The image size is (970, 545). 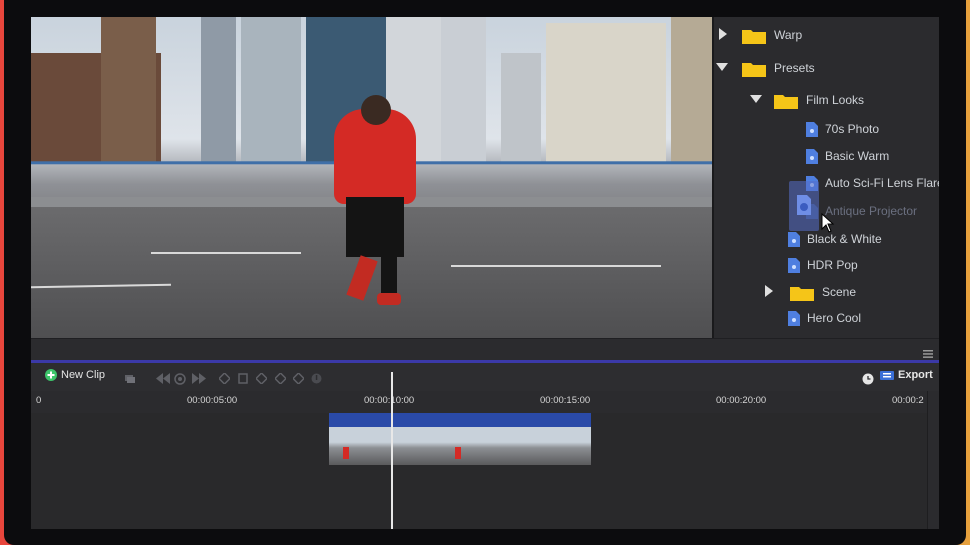 I want to click on tree-item-auto-sci-fi-lens-flares: Auto Sci-Fi Lens Flares, so click(x=872, y=183).